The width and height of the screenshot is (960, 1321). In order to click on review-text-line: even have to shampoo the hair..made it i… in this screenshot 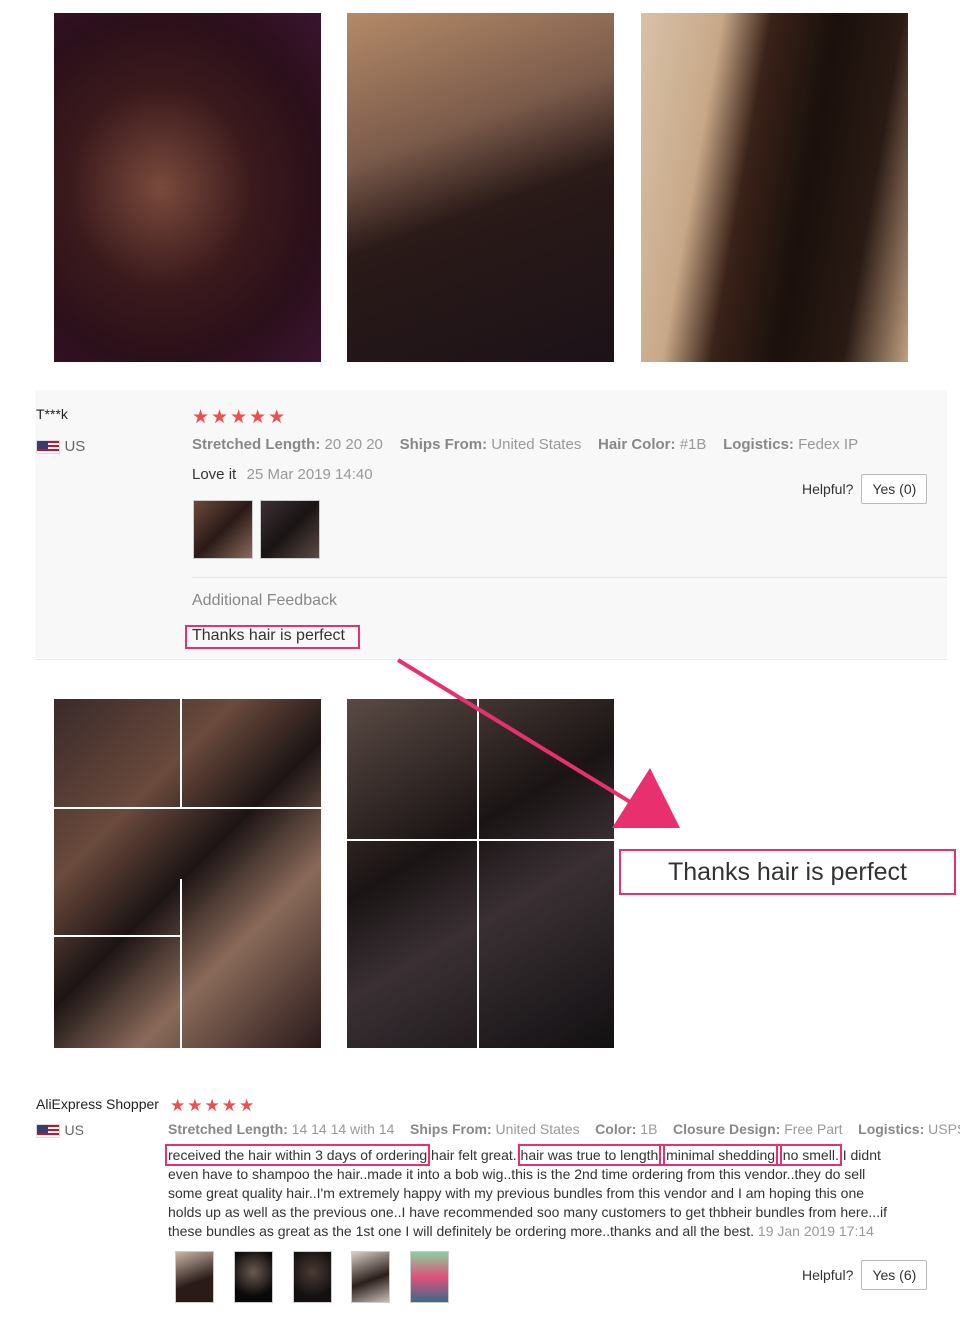, I will do `click(517, 1174)`.